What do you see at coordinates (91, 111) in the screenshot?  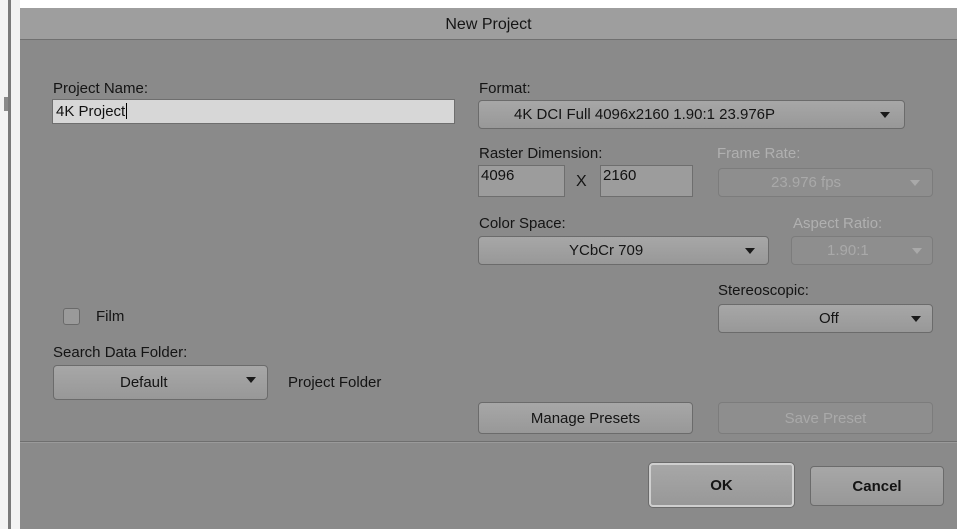 I see `project-name-value: 4K Project` at bounding box center [91, 111].